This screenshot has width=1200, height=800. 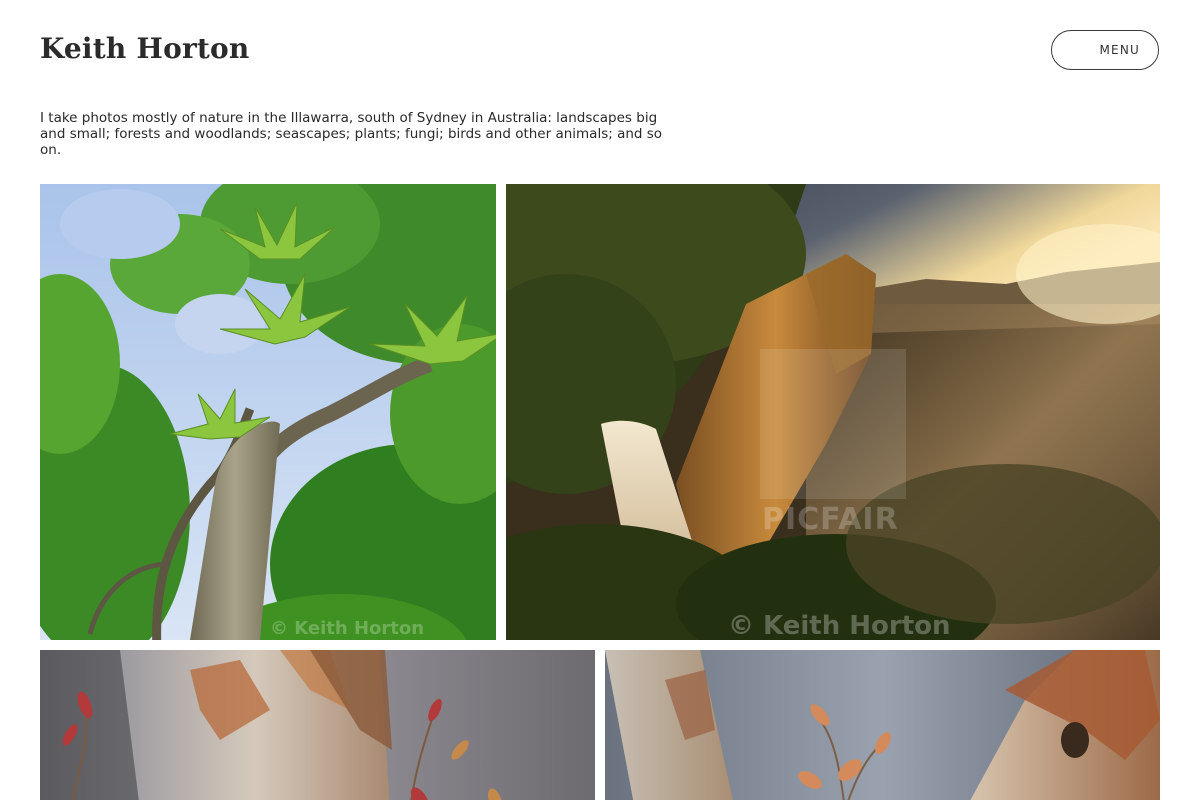 I want to click on site-title: Keith Horton, so click(x=144, y=48).